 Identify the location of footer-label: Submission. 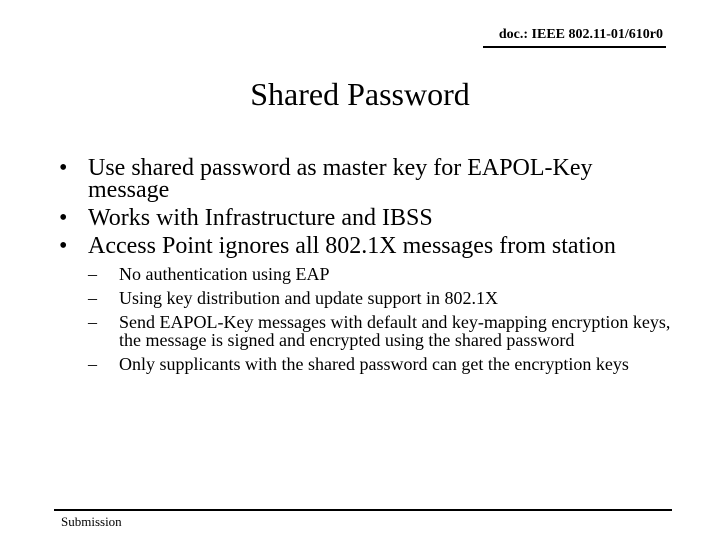
(91, 521).